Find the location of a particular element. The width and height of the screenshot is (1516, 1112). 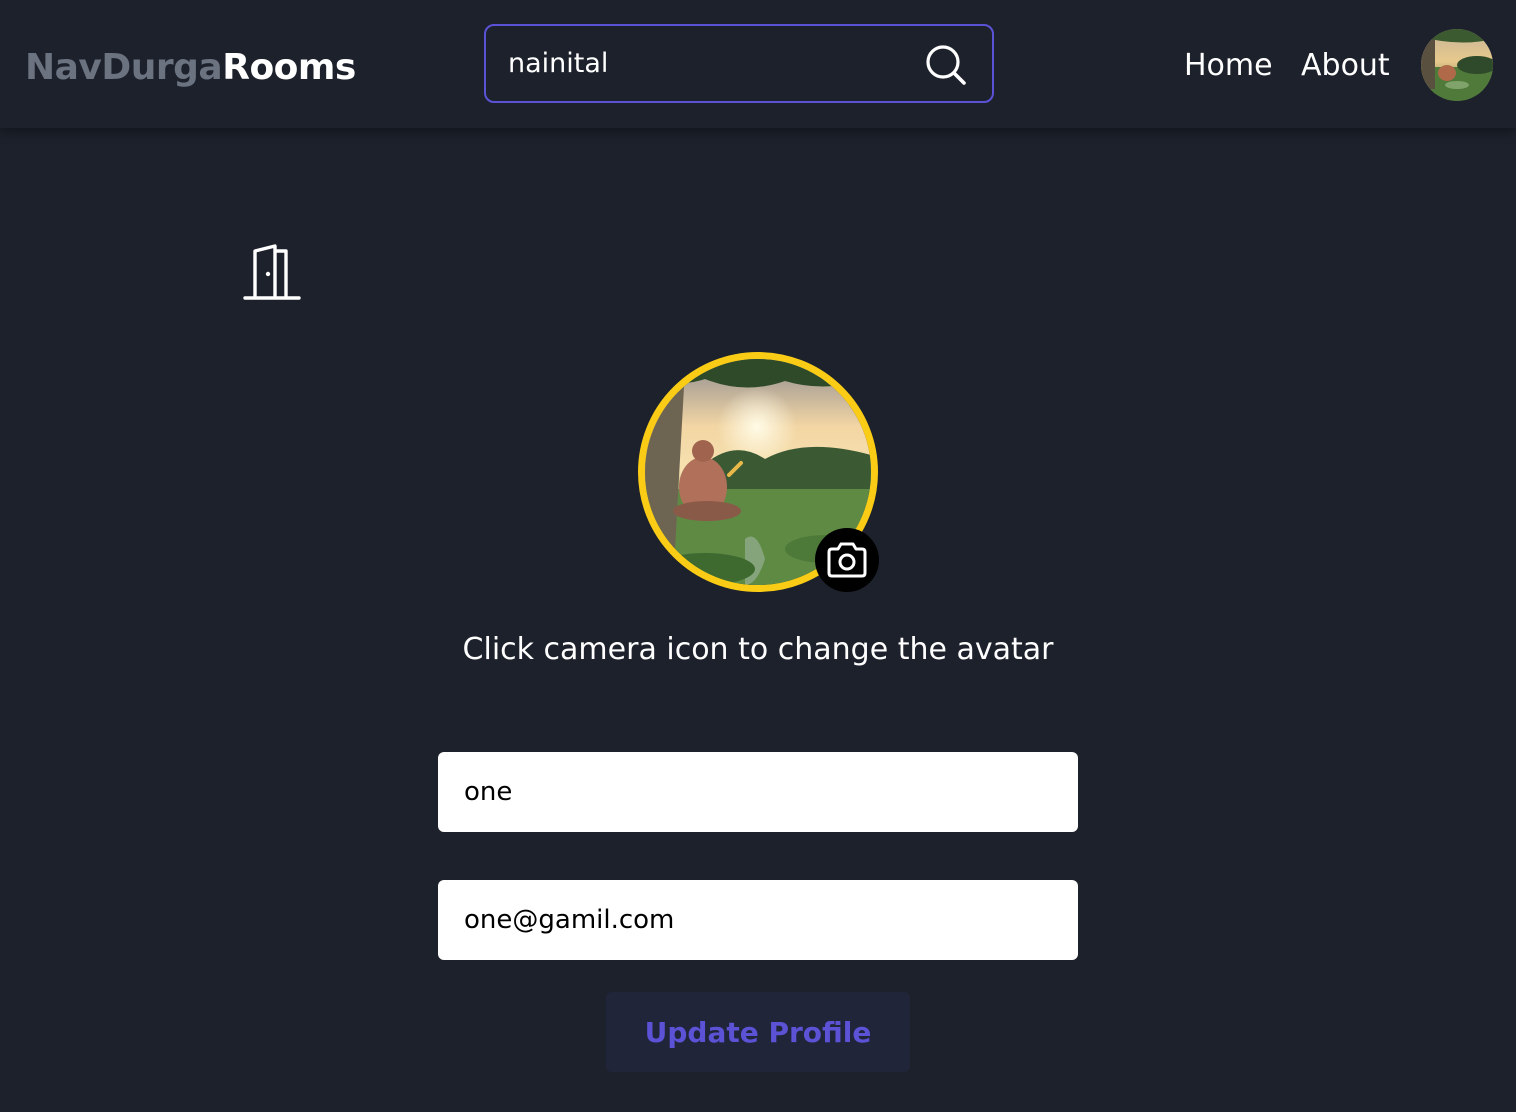

nav-link-about: About is located at coordinates (1345, 66).